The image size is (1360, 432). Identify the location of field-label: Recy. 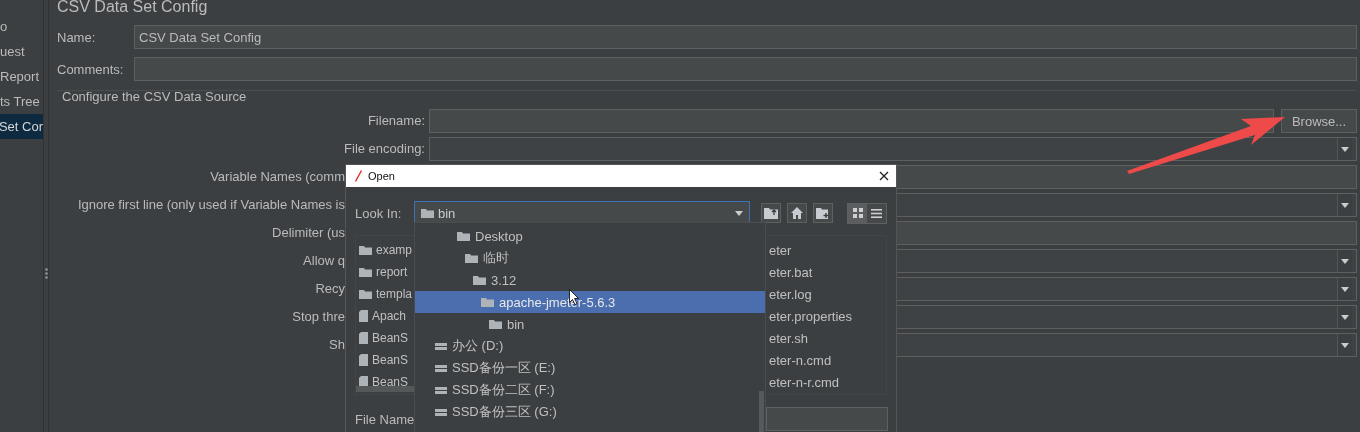
(330, 288).